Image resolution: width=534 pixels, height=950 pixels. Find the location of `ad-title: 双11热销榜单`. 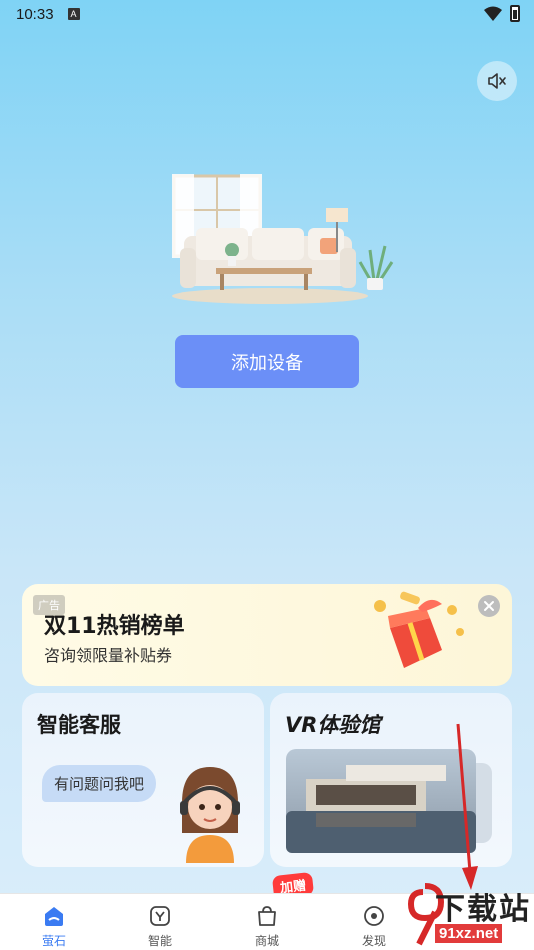

ad-title: 双11热销榜单 is located at coordinates (114, 626).